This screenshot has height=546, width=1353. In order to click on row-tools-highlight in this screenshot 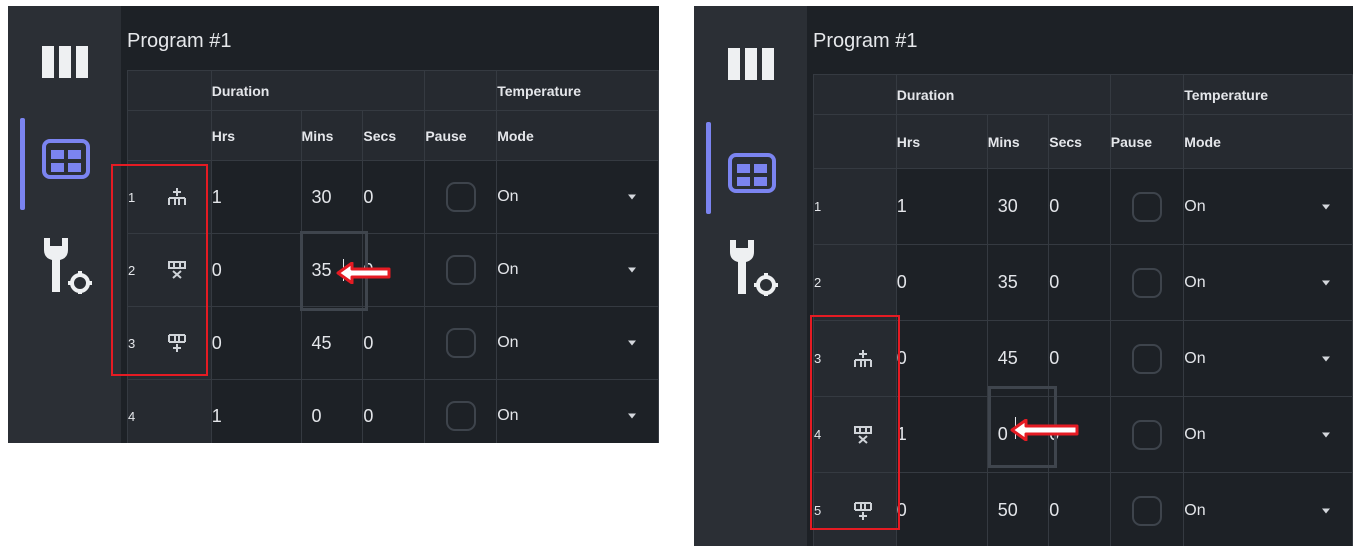, I will do `click(855, 422)`.